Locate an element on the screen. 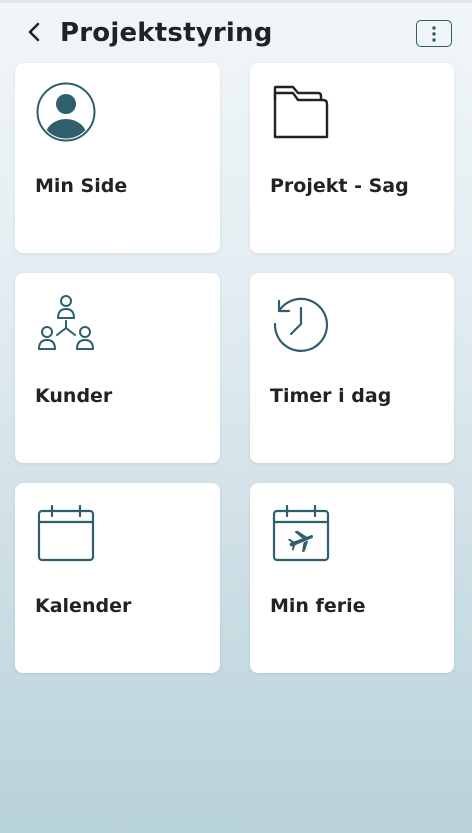 The height and width of the screenshot is (833, 472). back-button is located at coordinates (34, 32).